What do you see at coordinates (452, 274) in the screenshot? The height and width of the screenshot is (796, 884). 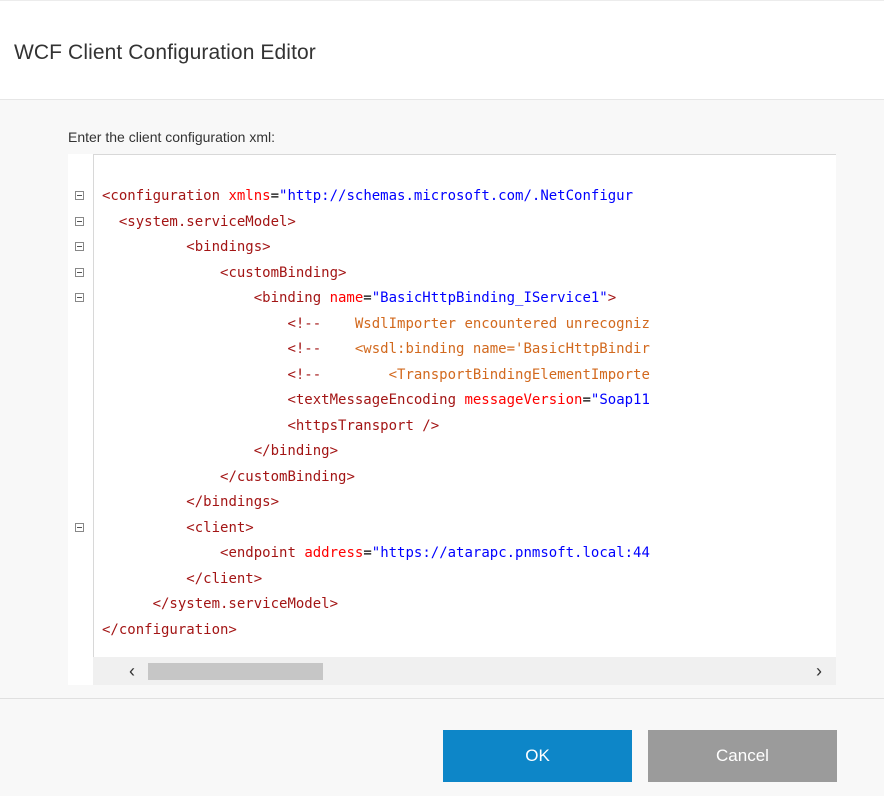 I see `code-line: <customBinding>` at bounding box center [452, 274].